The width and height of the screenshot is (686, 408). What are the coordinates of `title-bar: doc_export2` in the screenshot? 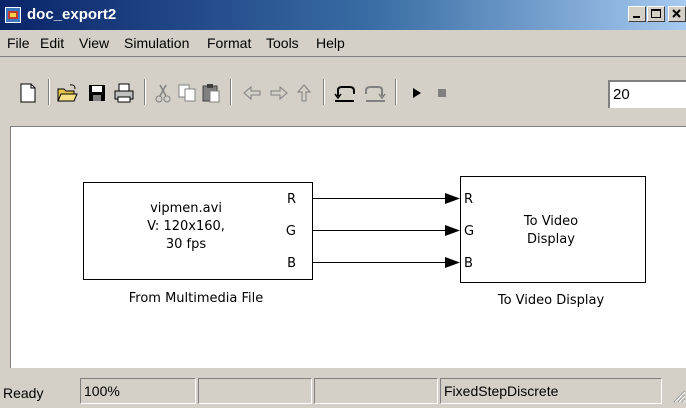 It's located at (343, 15).